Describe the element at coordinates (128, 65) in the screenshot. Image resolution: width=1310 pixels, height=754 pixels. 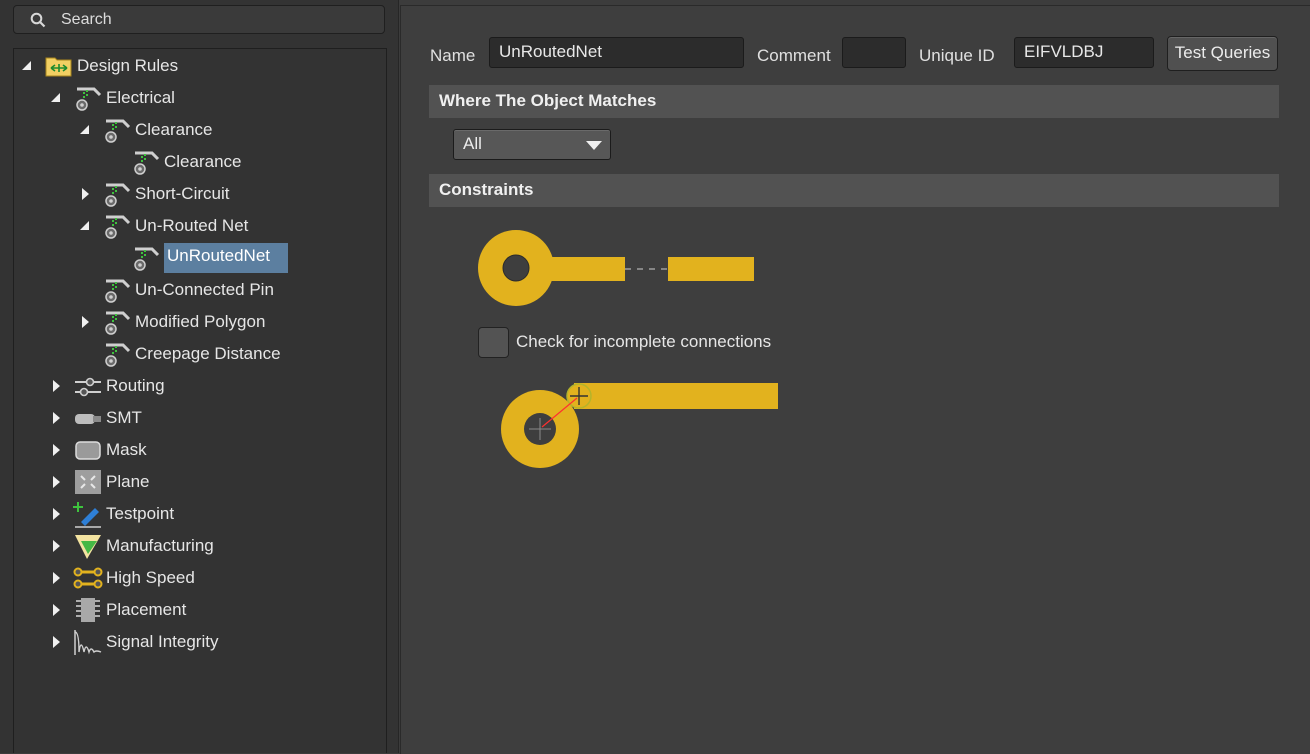
I see `tree-node-label: Design Rules` at that location.